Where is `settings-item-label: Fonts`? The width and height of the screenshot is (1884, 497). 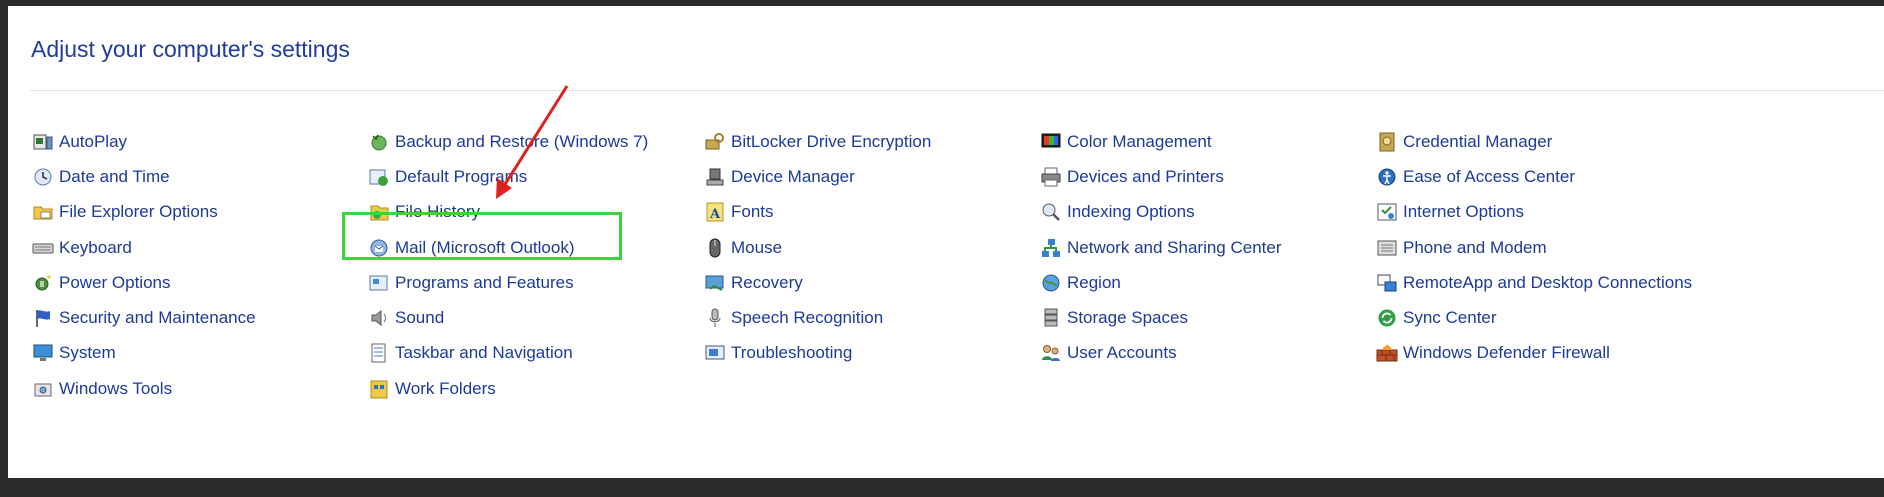 settings-item-label: Fonts is located at coordinates (752, 212).